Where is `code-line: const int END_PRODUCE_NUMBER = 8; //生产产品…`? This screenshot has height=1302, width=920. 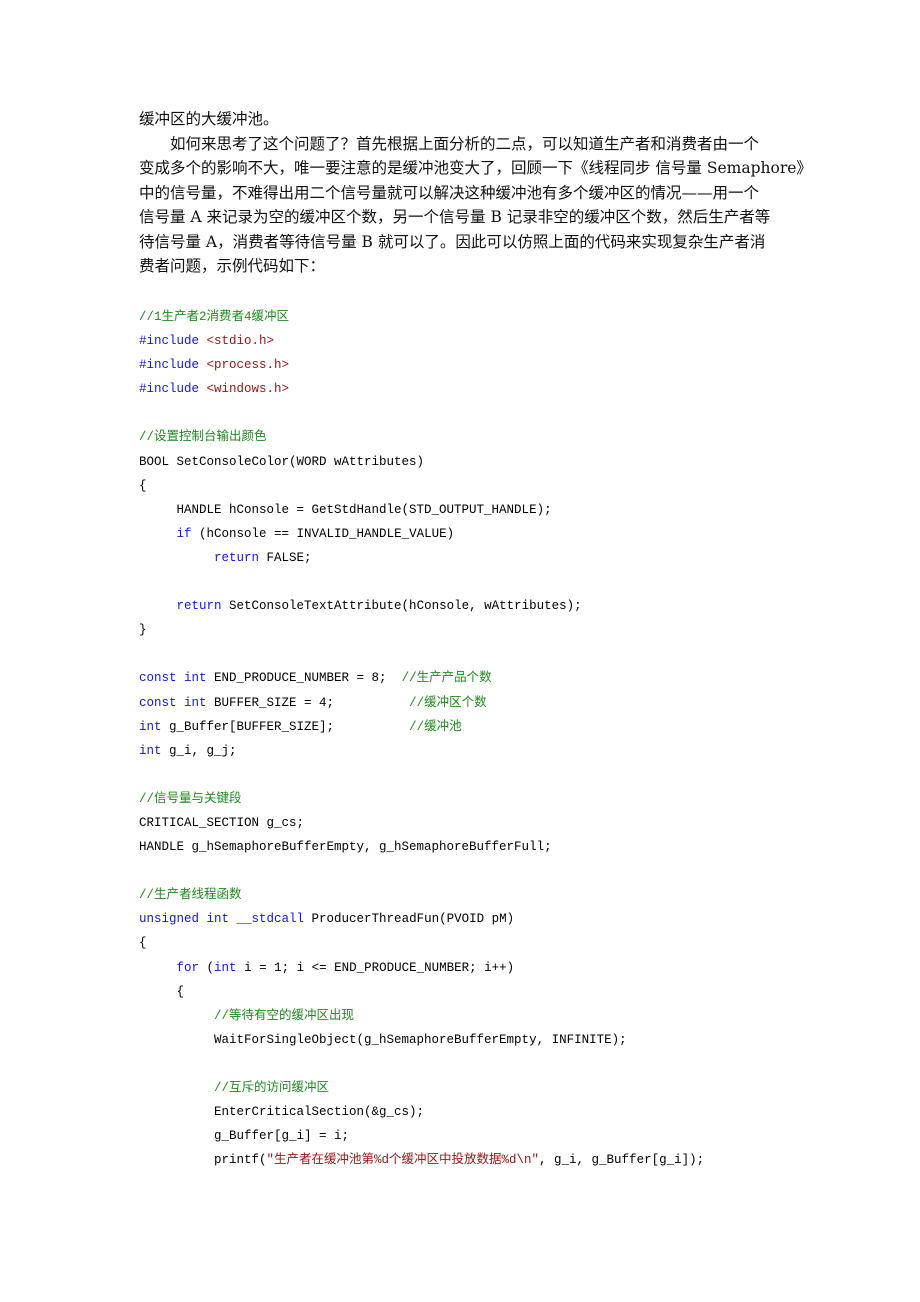 code-line: const int END_PRODUCE_NUMBER = 8; //生产产品… is located at coordinates (489, 678).